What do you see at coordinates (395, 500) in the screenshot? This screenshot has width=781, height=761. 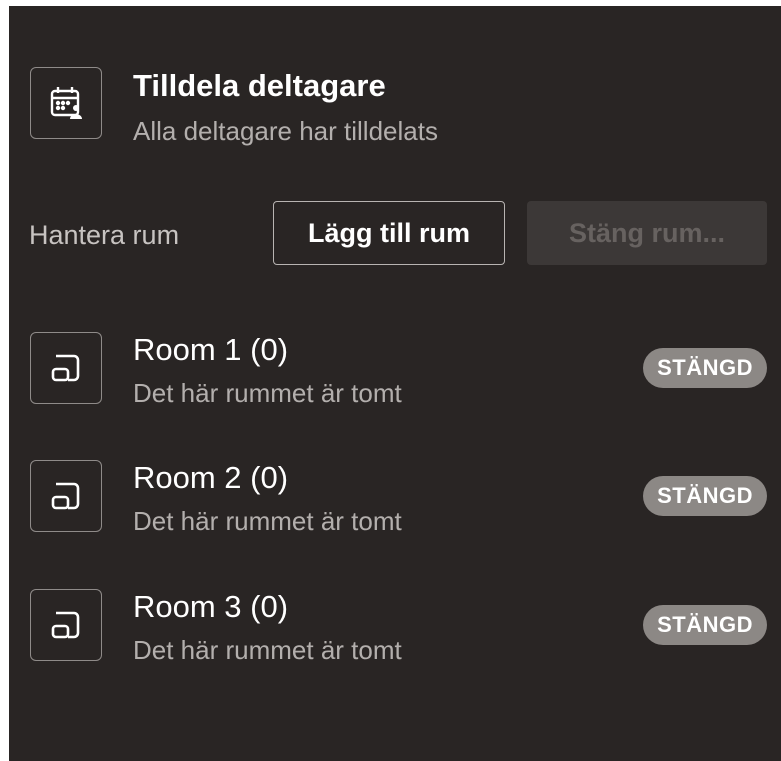 I see `room-item-2: Room 2 (0) Det här rummet är tomt STÄNGD` at bounding box center [395, 500].